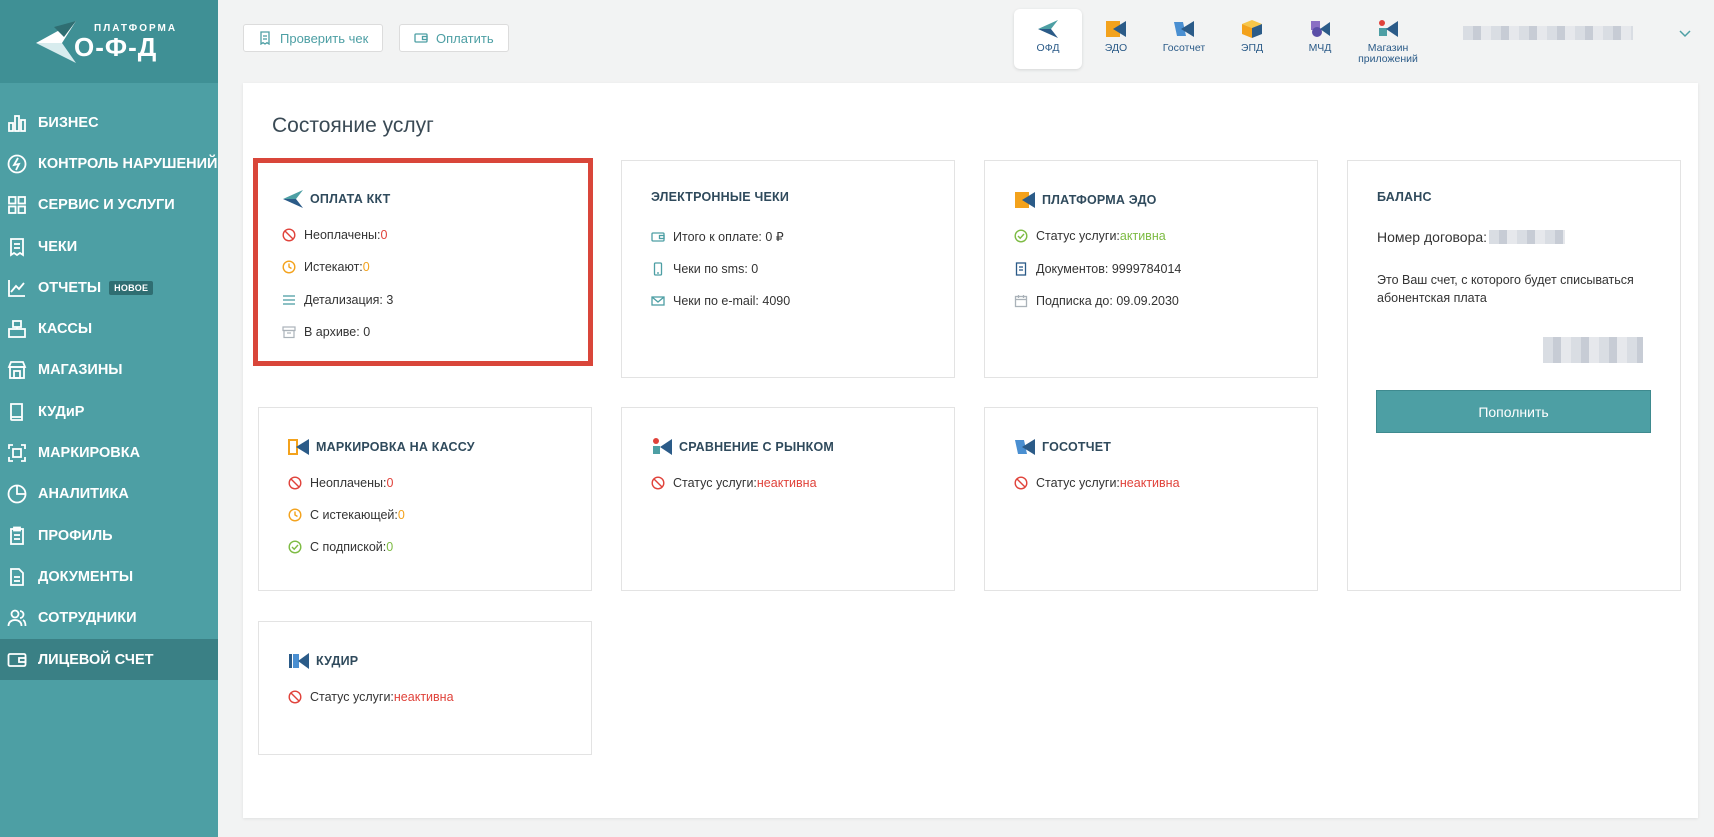 The image size is (1714, 837). Describe the element at coordinates (1048, 39) in the screenshot. I see `app-ofd: ОФД` at that location.